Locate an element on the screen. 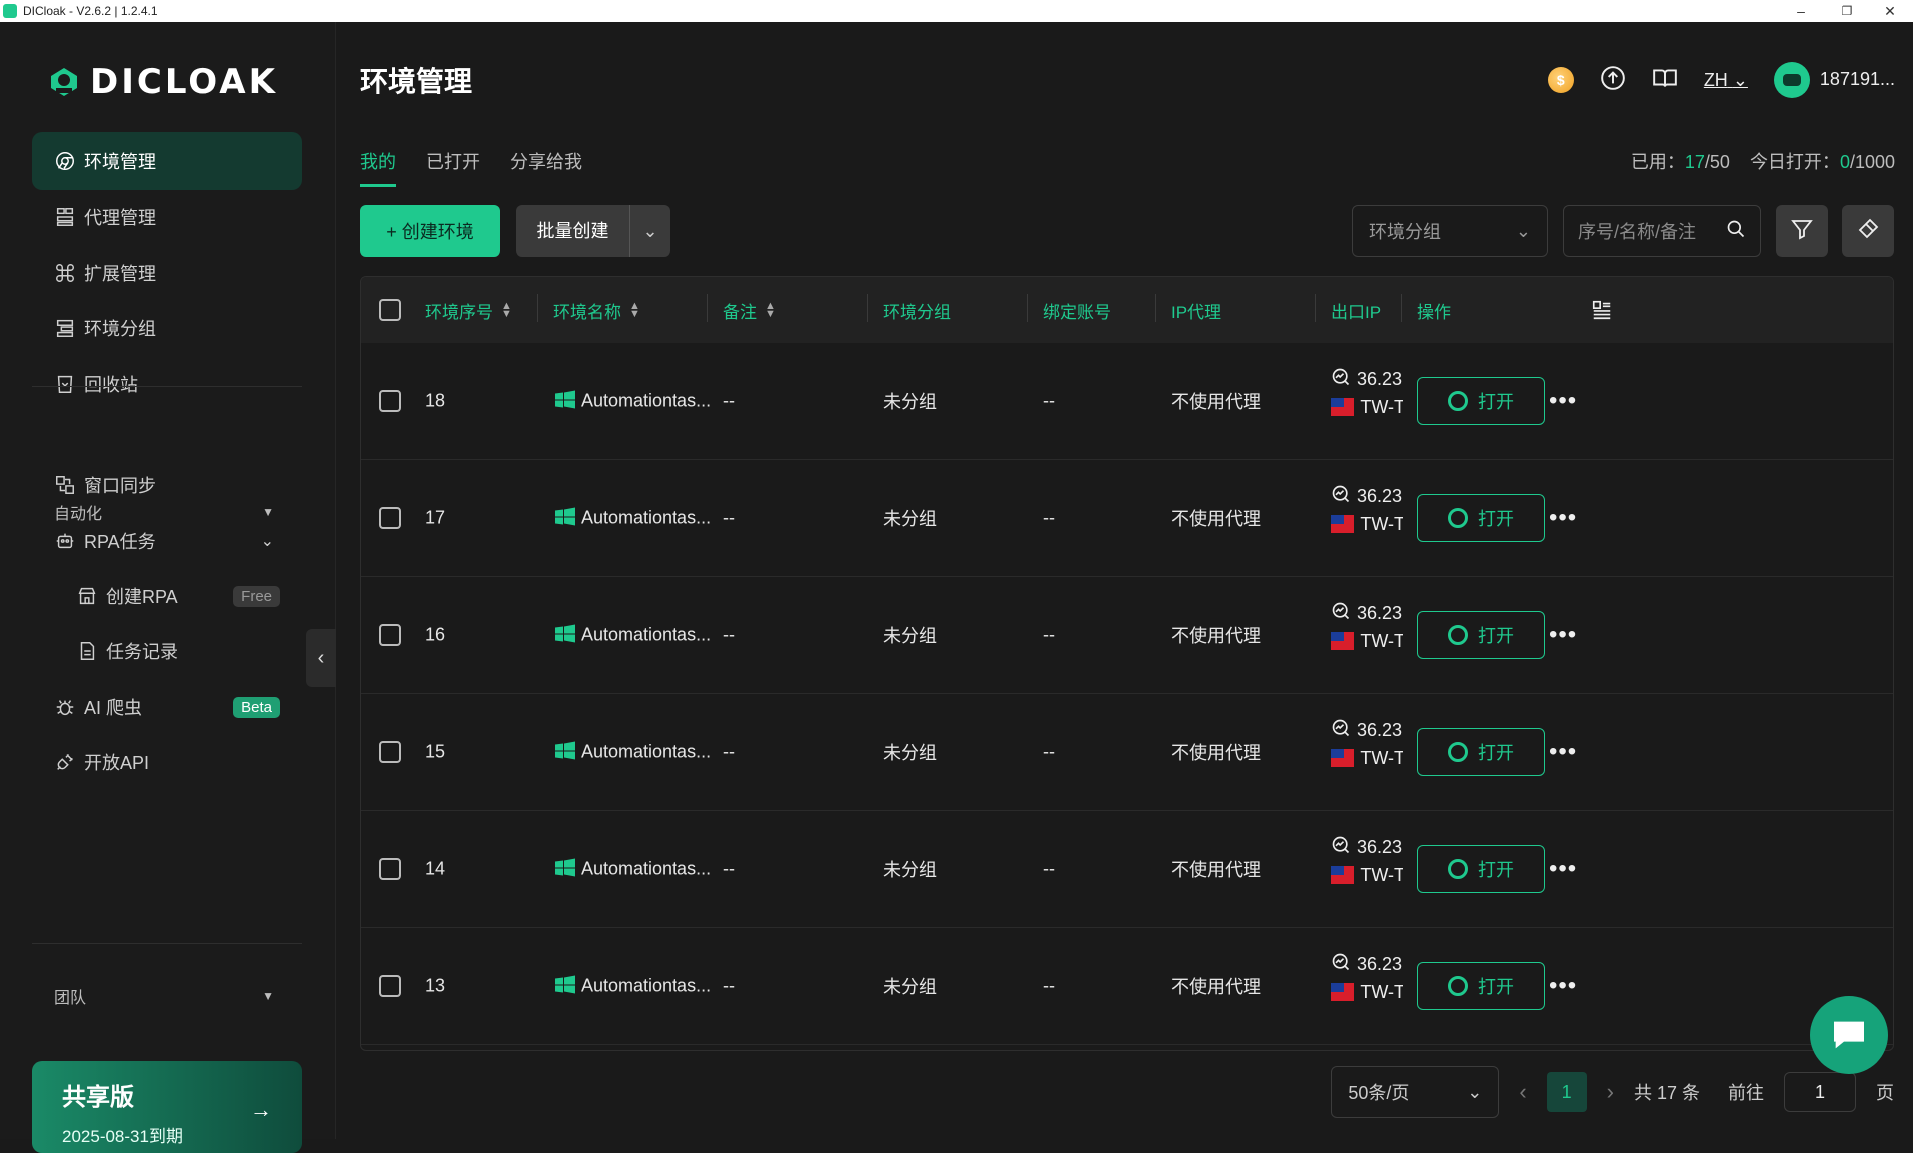 Image resolution: width=1913 pixels, height=1153 pixels. taiwan-flag-icon is located at coordinates (1343, 524).